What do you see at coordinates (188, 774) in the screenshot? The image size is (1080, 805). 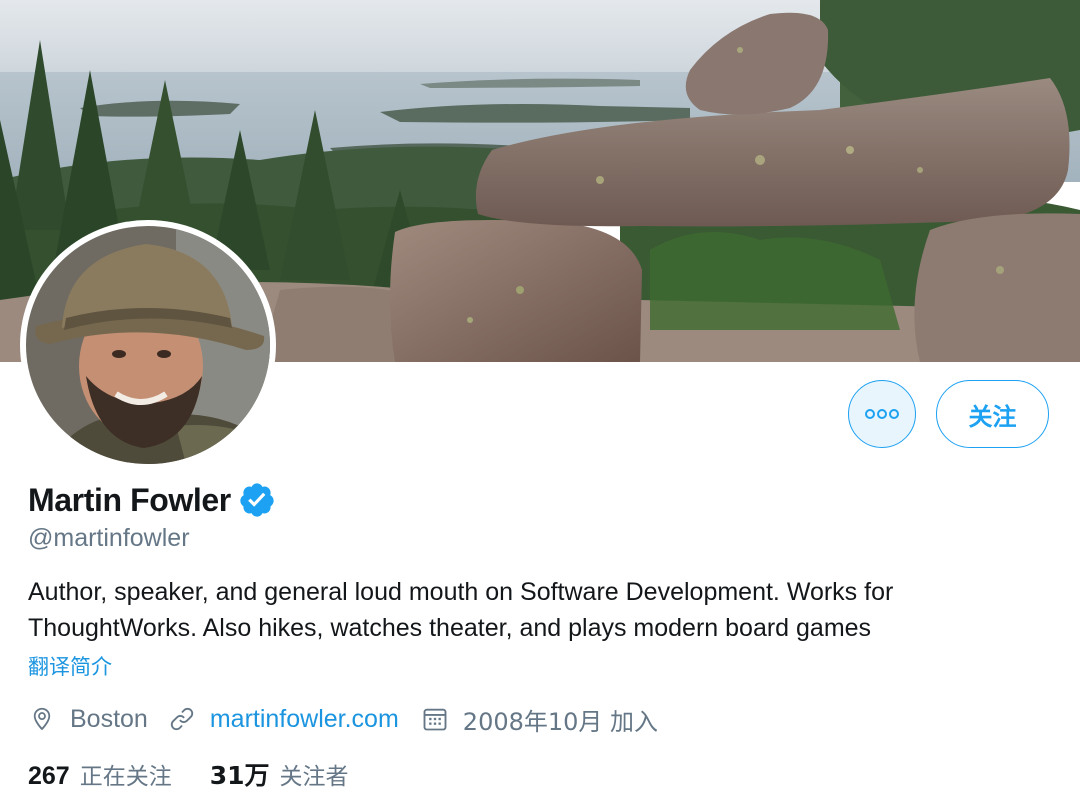 I see `follow-stats: 267 正在关注 31万 关注者` at bounding box center [188, 774].